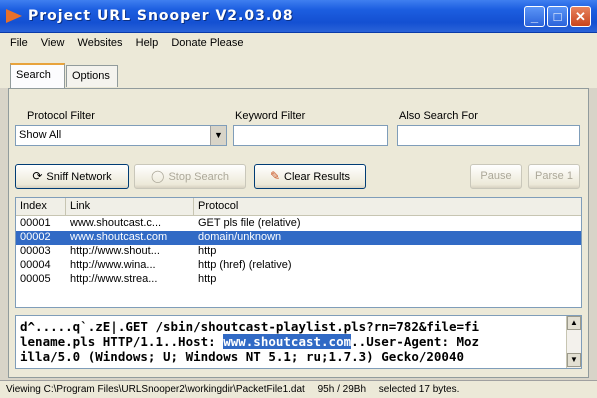  I want to click on stop-search-label: Stop Search, so click(198, 177).